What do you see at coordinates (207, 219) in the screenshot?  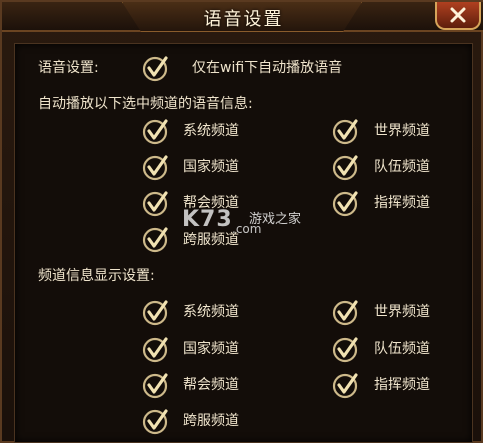 I see `watermark-logo: K73` at bounding box center [207, 219].